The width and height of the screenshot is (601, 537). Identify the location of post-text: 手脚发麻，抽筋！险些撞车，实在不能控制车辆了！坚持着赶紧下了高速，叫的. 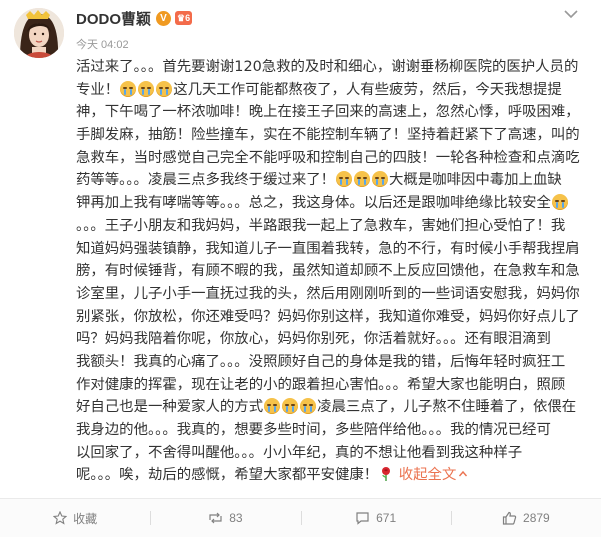
(328, 135).